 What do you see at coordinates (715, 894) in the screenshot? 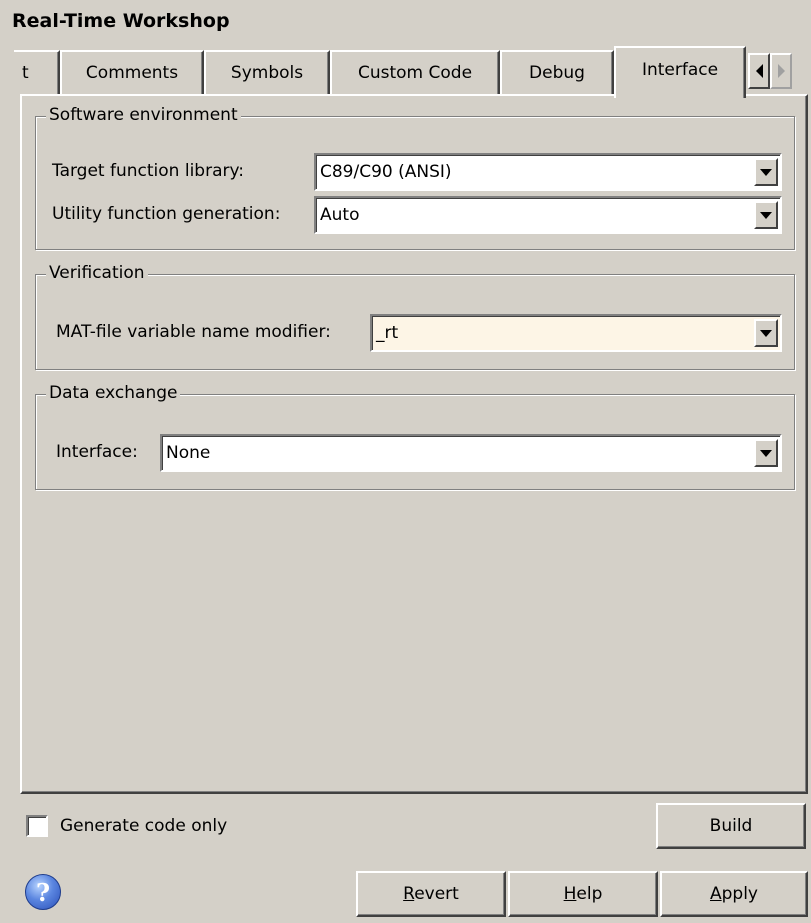
I see `apply-mnemonic: A` at bounding box center [715, 894].